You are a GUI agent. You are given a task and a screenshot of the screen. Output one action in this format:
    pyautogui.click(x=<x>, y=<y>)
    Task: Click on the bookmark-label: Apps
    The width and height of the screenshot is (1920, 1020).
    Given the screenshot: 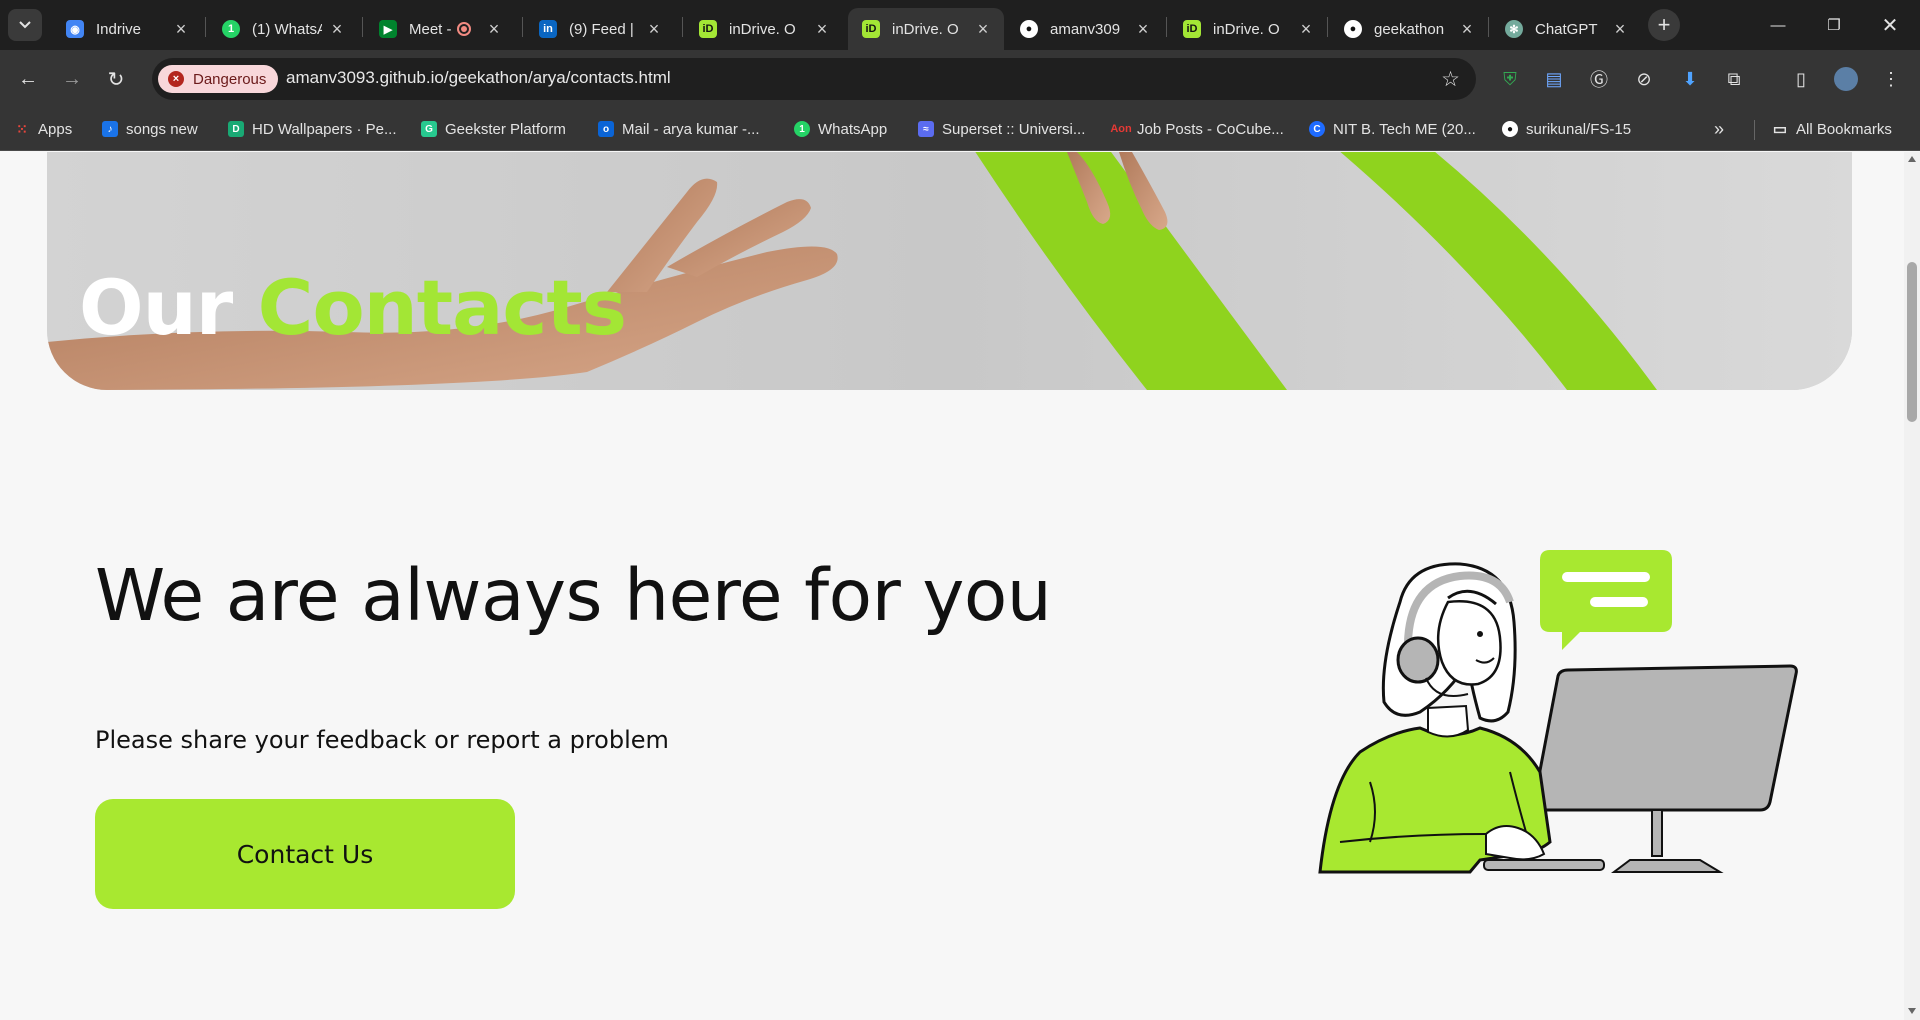 What is the action you would take?
    pyautogui.click(x=55, y=129)
    